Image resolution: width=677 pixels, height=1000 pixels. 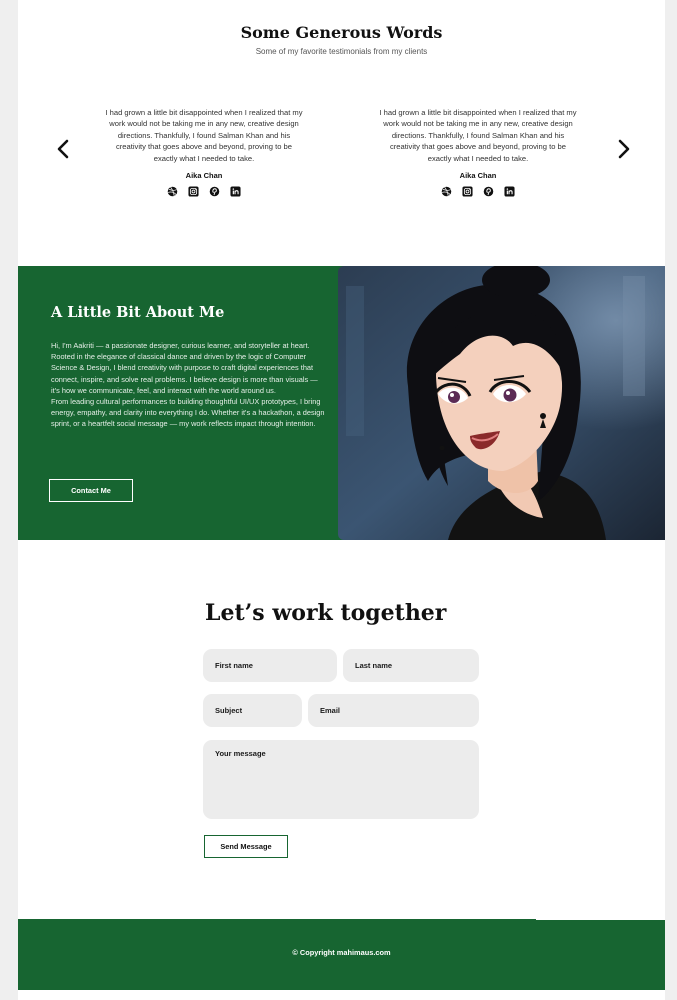 I want to click on portrait-image, so click(x=501, y=403).